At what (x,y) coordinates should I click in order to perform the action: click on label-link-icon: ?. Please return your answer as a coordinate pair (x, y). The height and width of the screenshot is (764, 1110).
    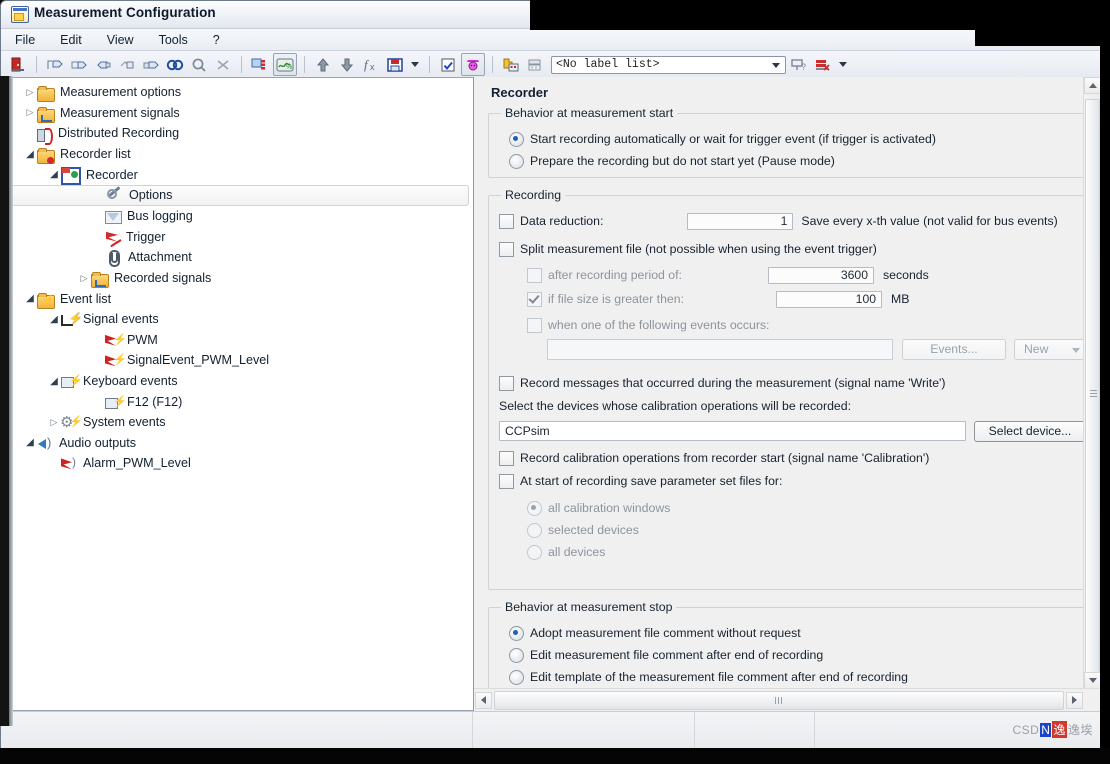
    Looking at the image, I should click on (799, 64).